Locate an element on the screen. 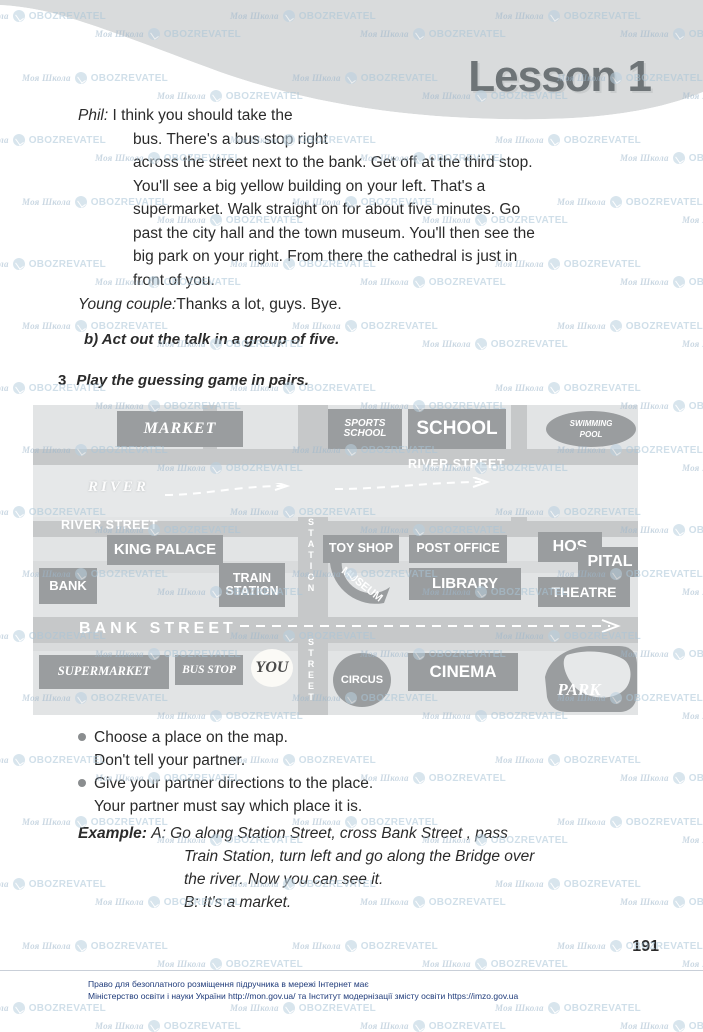  map-place-park: PARK is located at coordinates (582, 679).